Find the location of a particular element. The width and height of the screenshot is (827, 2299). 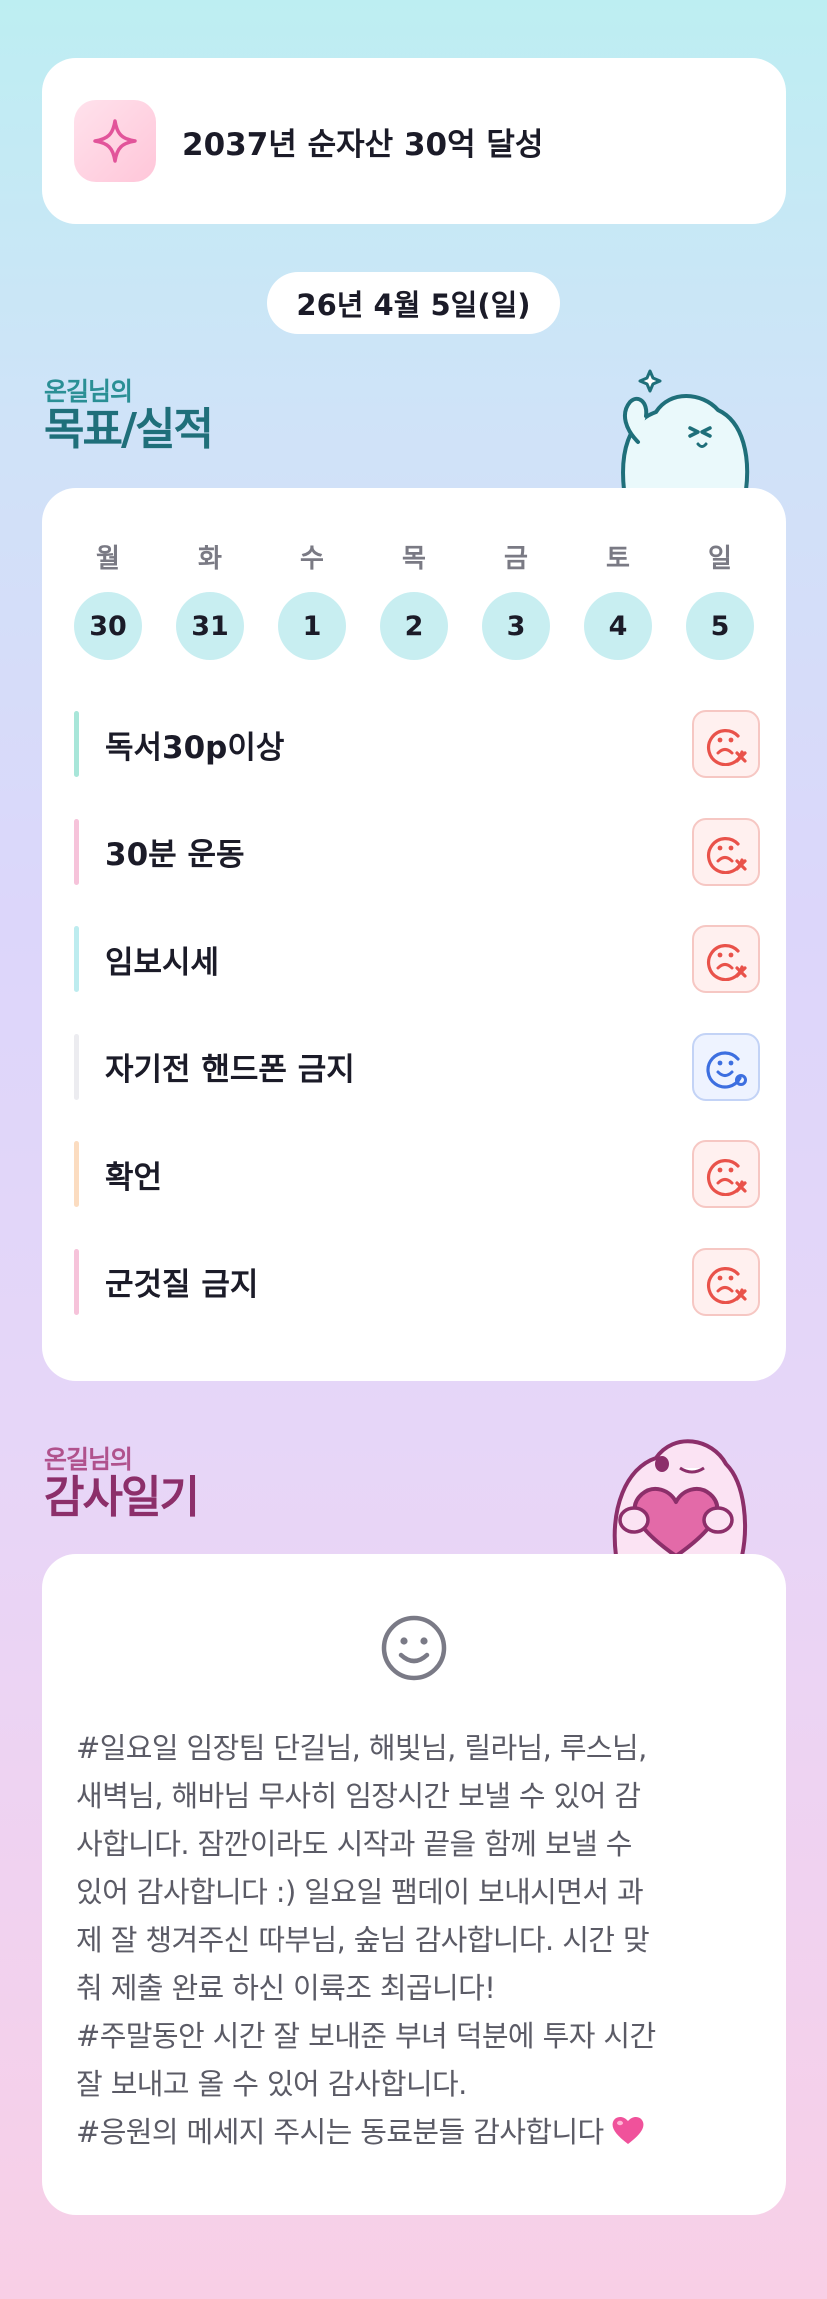

habit-row: 군것질 금지 is located at coordinates (417, 1281).